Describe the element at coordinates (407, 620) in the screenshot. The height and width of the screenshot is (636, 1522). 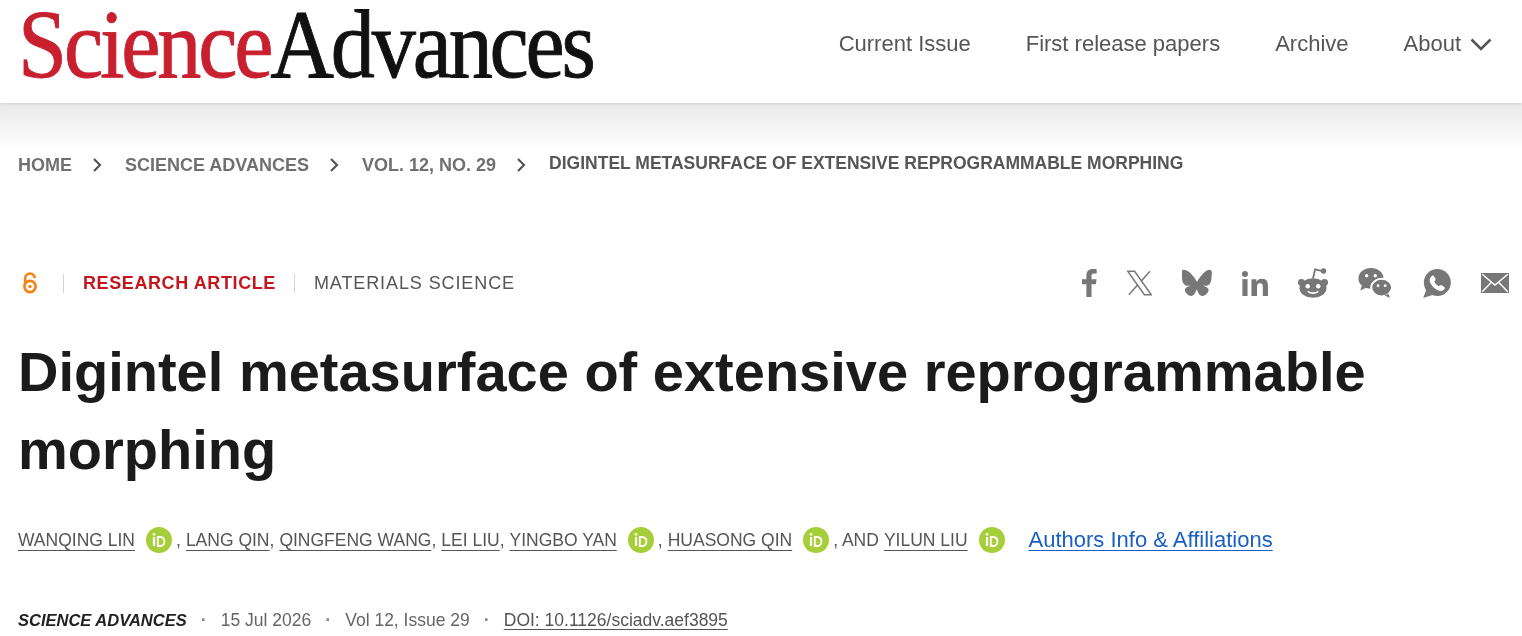
I see `volume-issue: Vol 12, Issue 29` at that location.